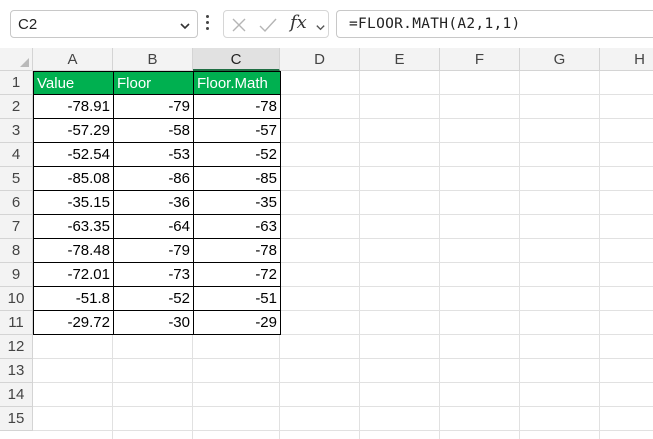 The image size is (653, 439). Describe the element at coordinates (154, 179) in the screenshot. I see `table-cell: -86` at that location.